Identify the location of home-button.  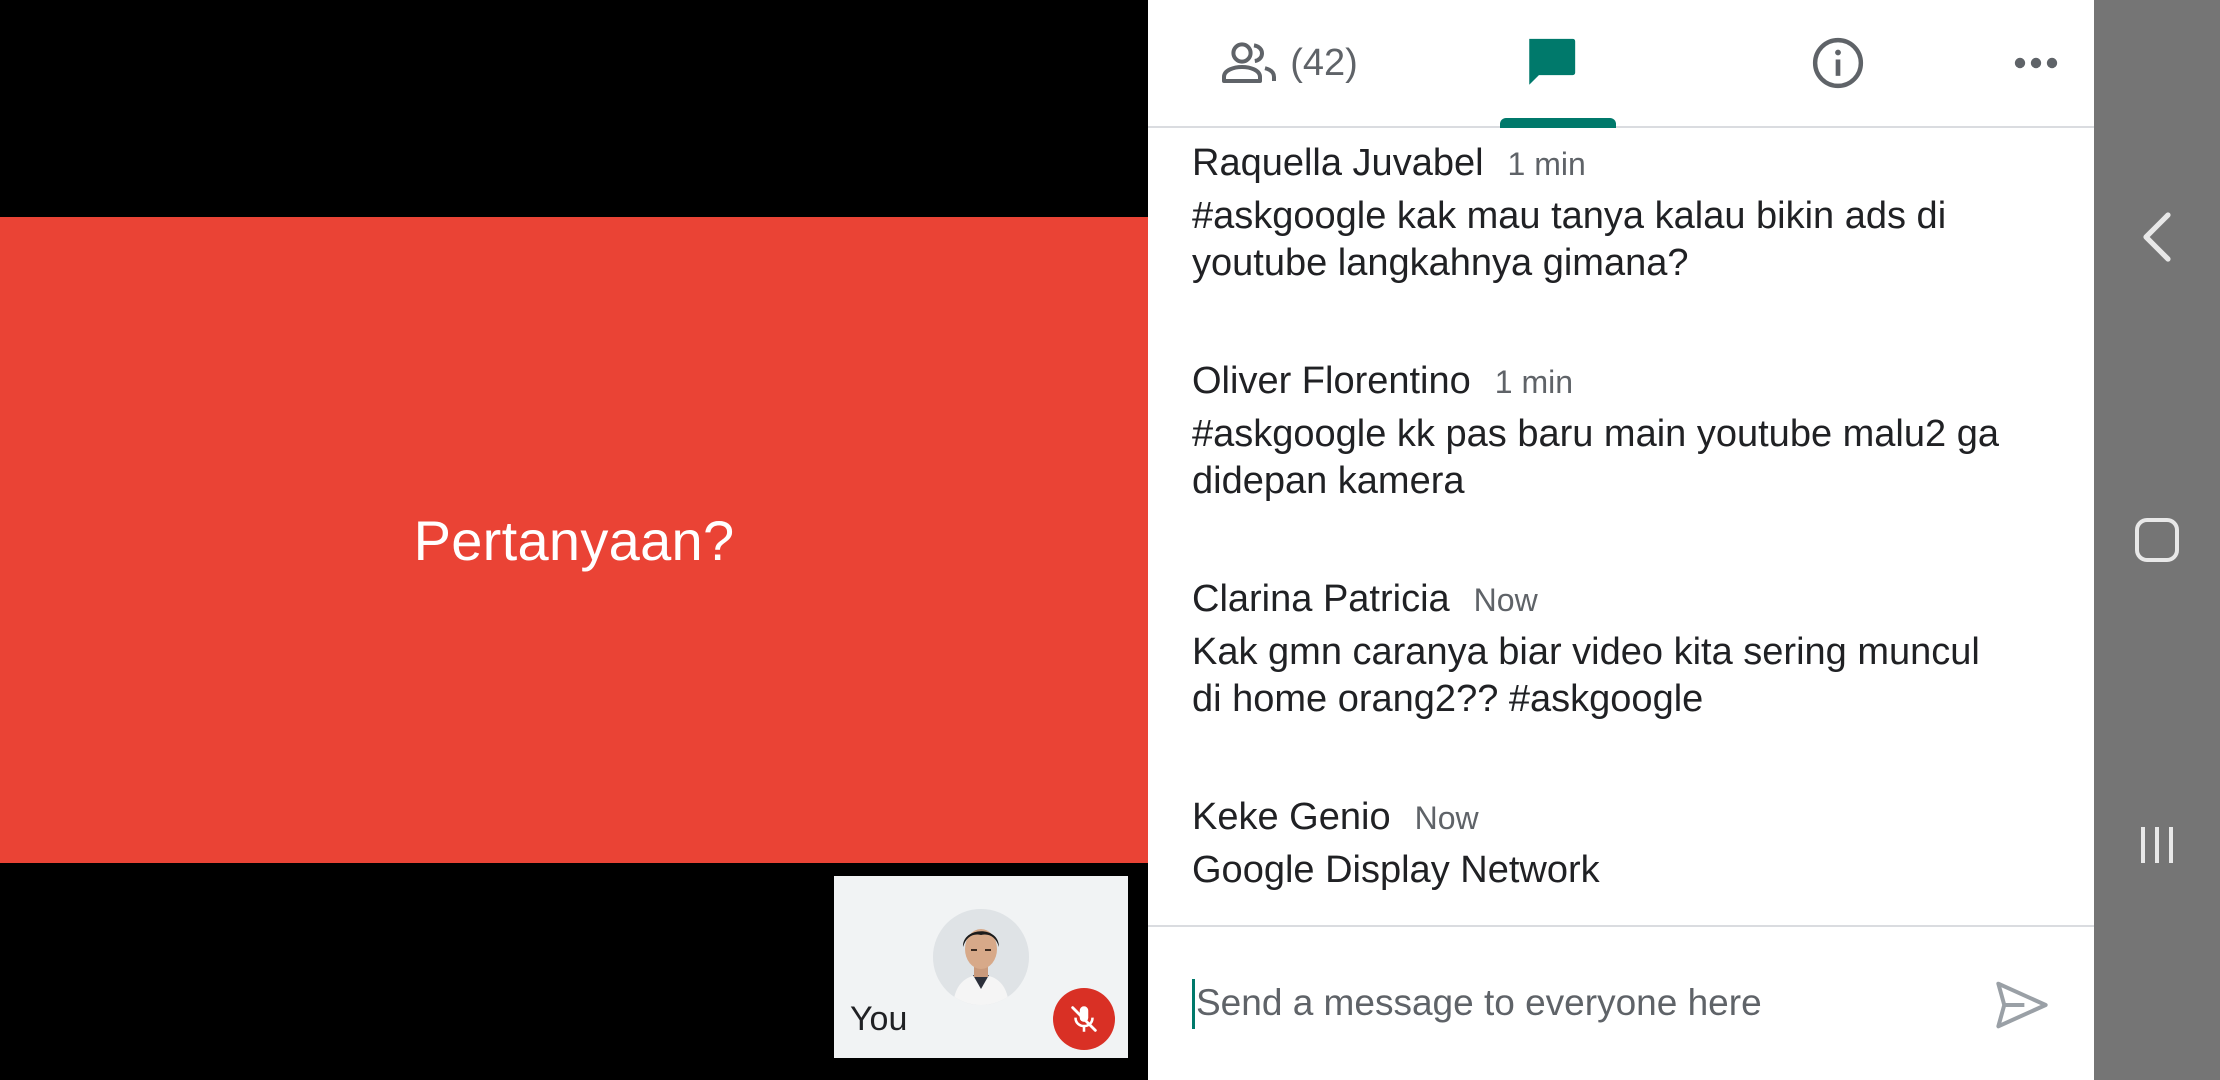
(2157, 540).